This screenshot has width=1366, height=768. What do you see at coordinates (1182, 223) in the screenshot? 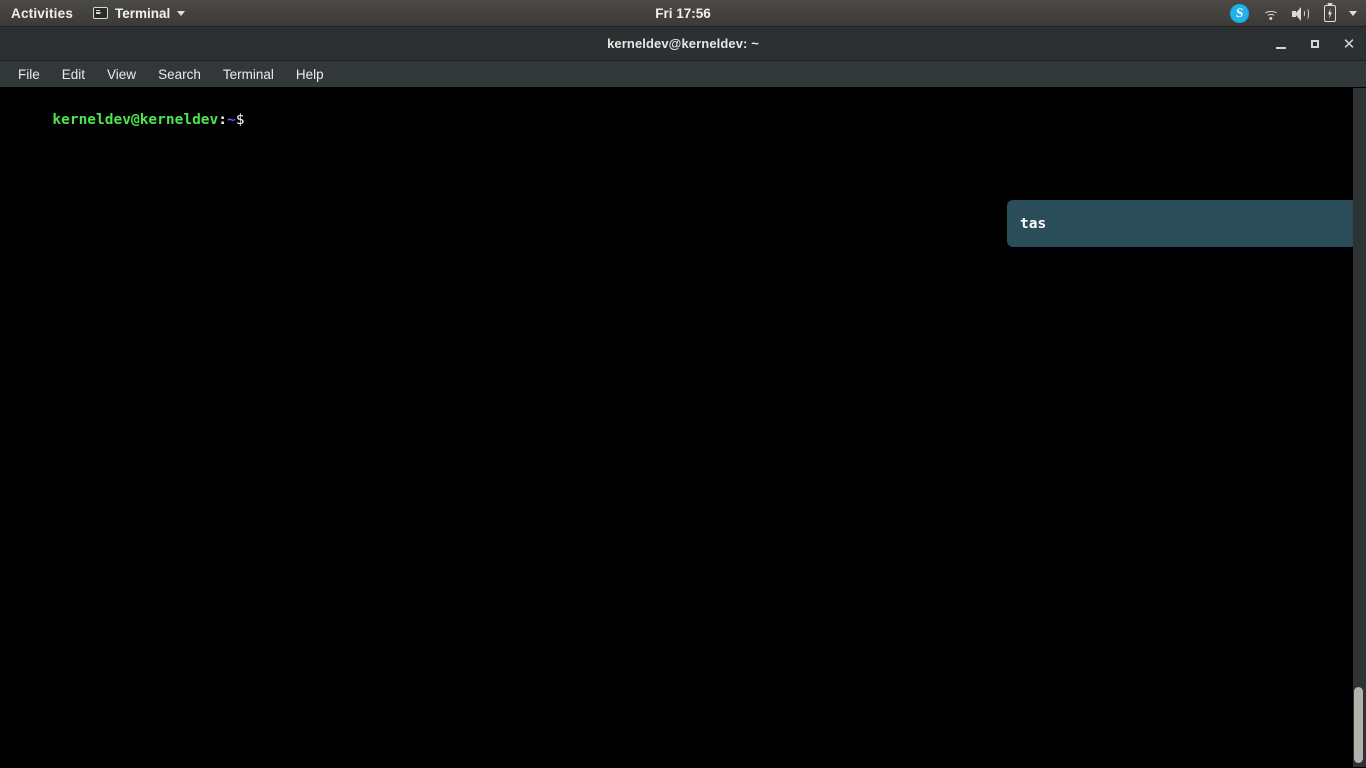
I see `completion-popup: tas` at bounding box center [1182, 223].